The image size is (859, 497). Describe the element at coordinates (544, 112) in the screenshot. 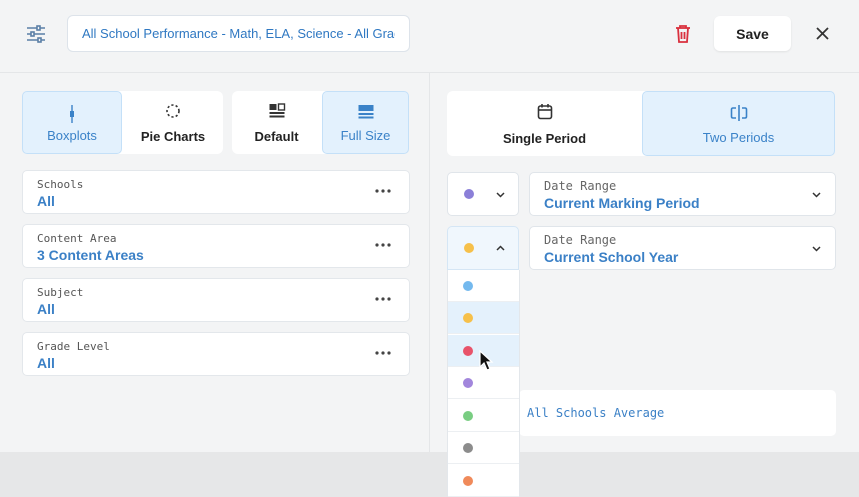

I see `calendar-icon` at that location.